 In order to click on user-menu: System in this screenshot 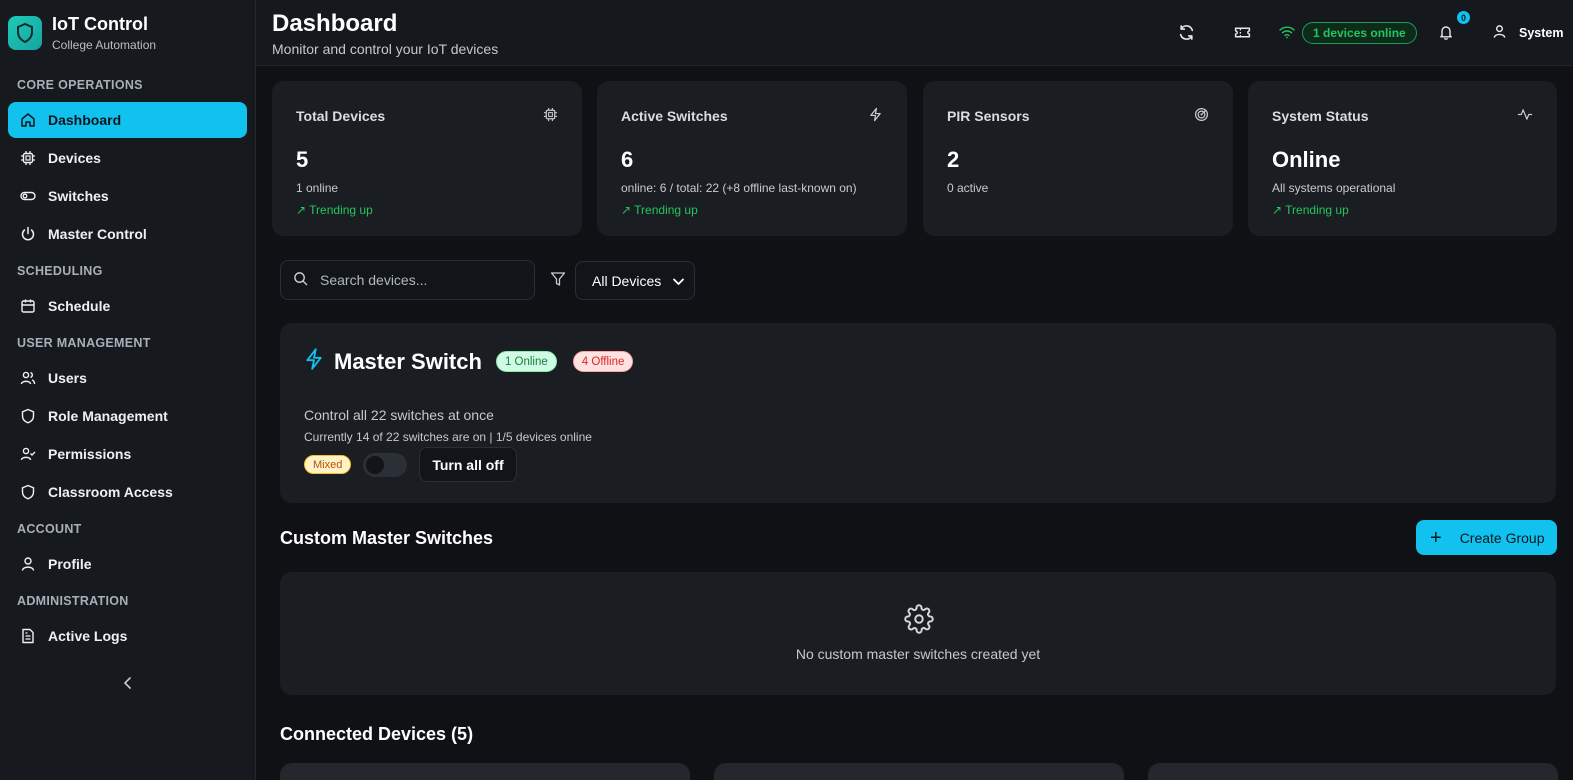, I will do `click(1527, 33)`.